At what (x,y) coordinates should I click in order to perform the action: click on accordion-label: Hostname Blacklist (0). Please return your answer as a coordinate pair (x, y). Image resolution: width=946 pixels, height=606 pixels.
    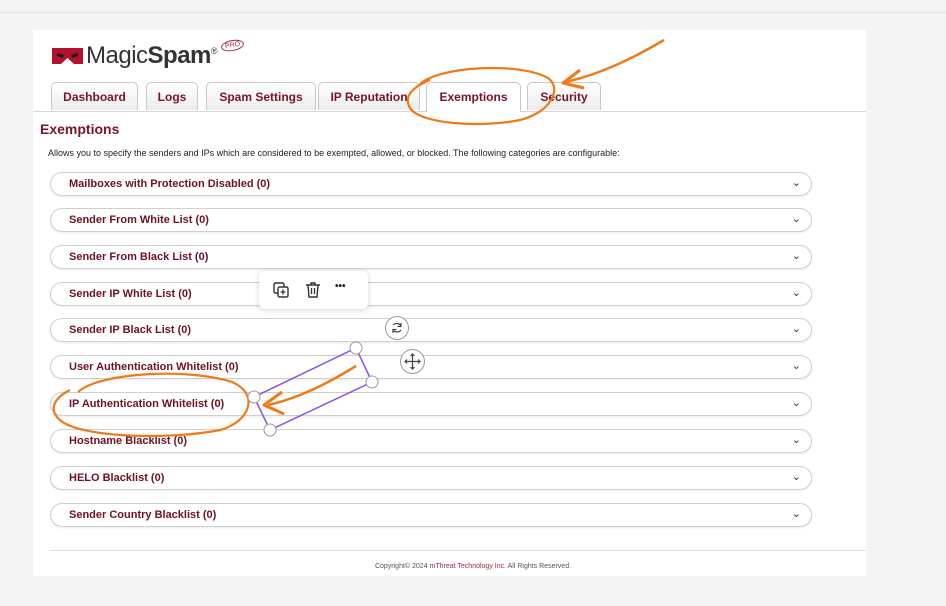
    Looking at the image, I should click on (128, 441).